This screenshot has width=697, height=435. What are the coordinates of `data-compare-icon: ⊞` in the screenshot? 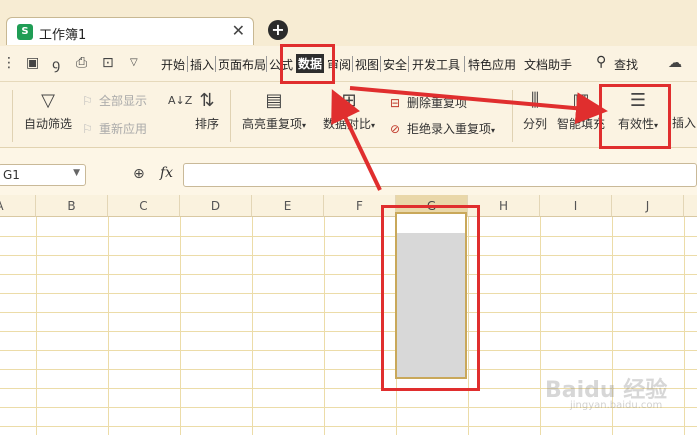 It's located at (349, 100).